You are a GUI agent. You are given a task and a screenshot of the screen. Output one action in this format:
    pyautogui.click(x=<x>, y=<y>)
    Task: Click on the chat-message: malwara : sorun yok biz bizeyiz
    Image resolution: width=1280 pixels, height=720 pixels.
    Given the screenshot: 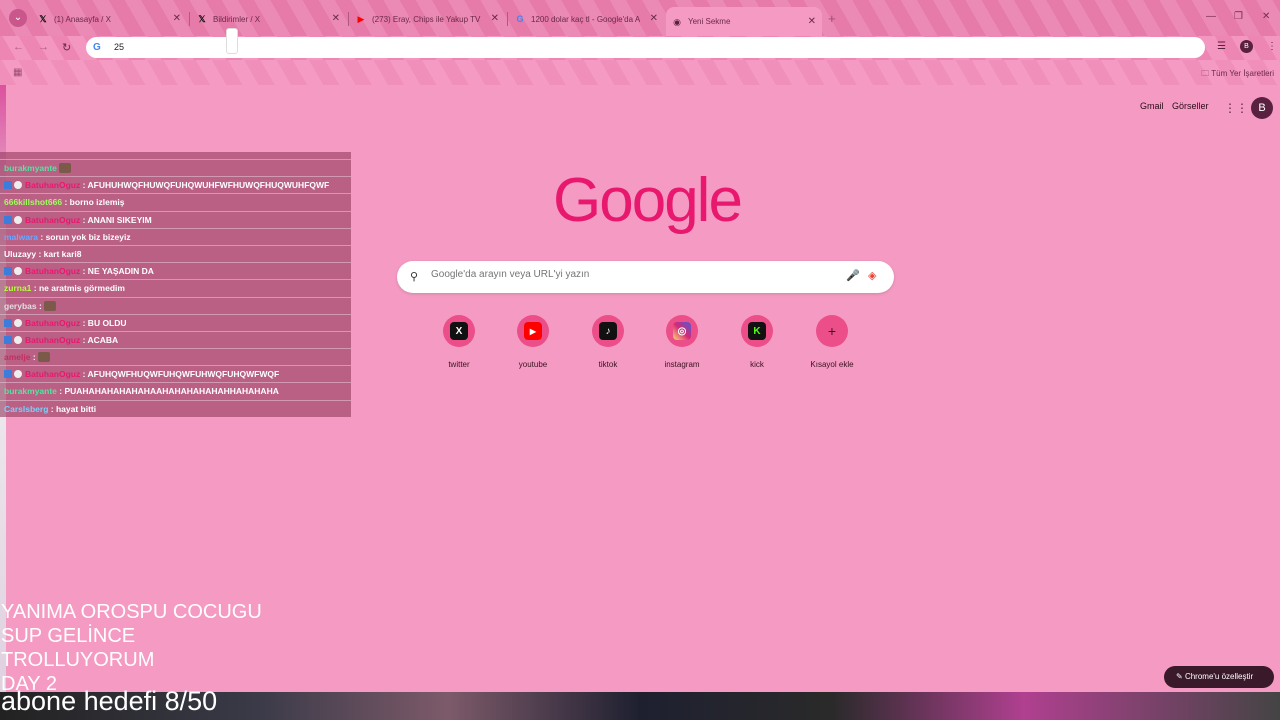 What is the action you would take?
    pyautogui.click(x=175, y=237)
    